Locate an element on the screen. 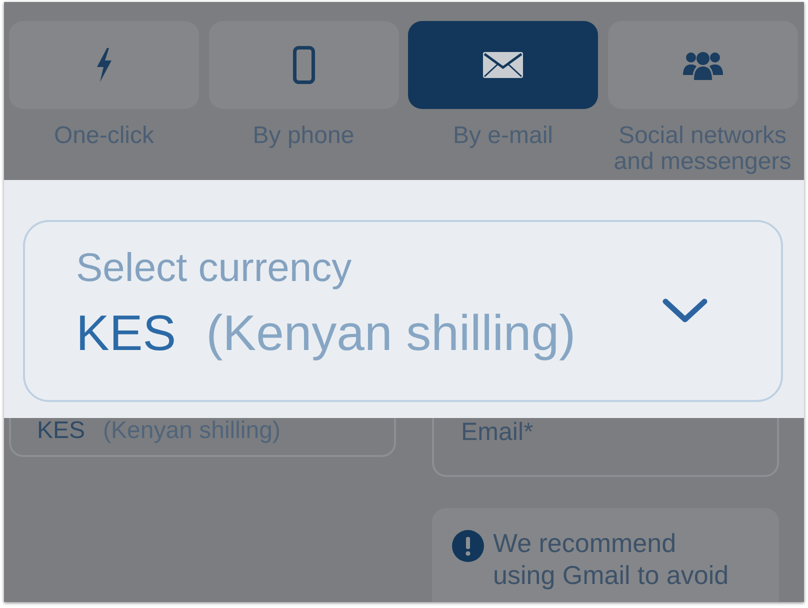  chevron-down-icon is located at coordinates (685, 311).